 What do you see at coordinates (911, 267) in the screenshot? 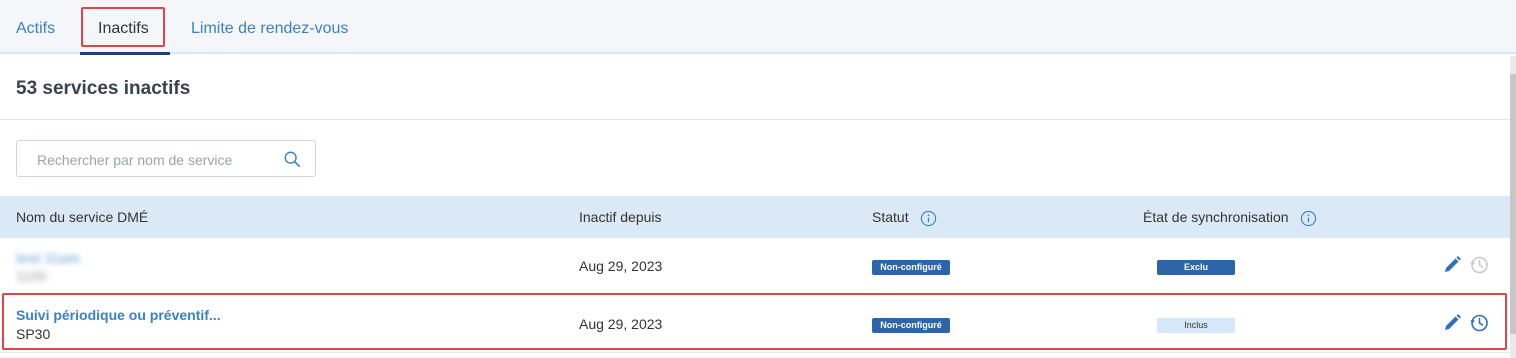
I see `status-badge: Non-configuré` at bounding box center [911, 267].